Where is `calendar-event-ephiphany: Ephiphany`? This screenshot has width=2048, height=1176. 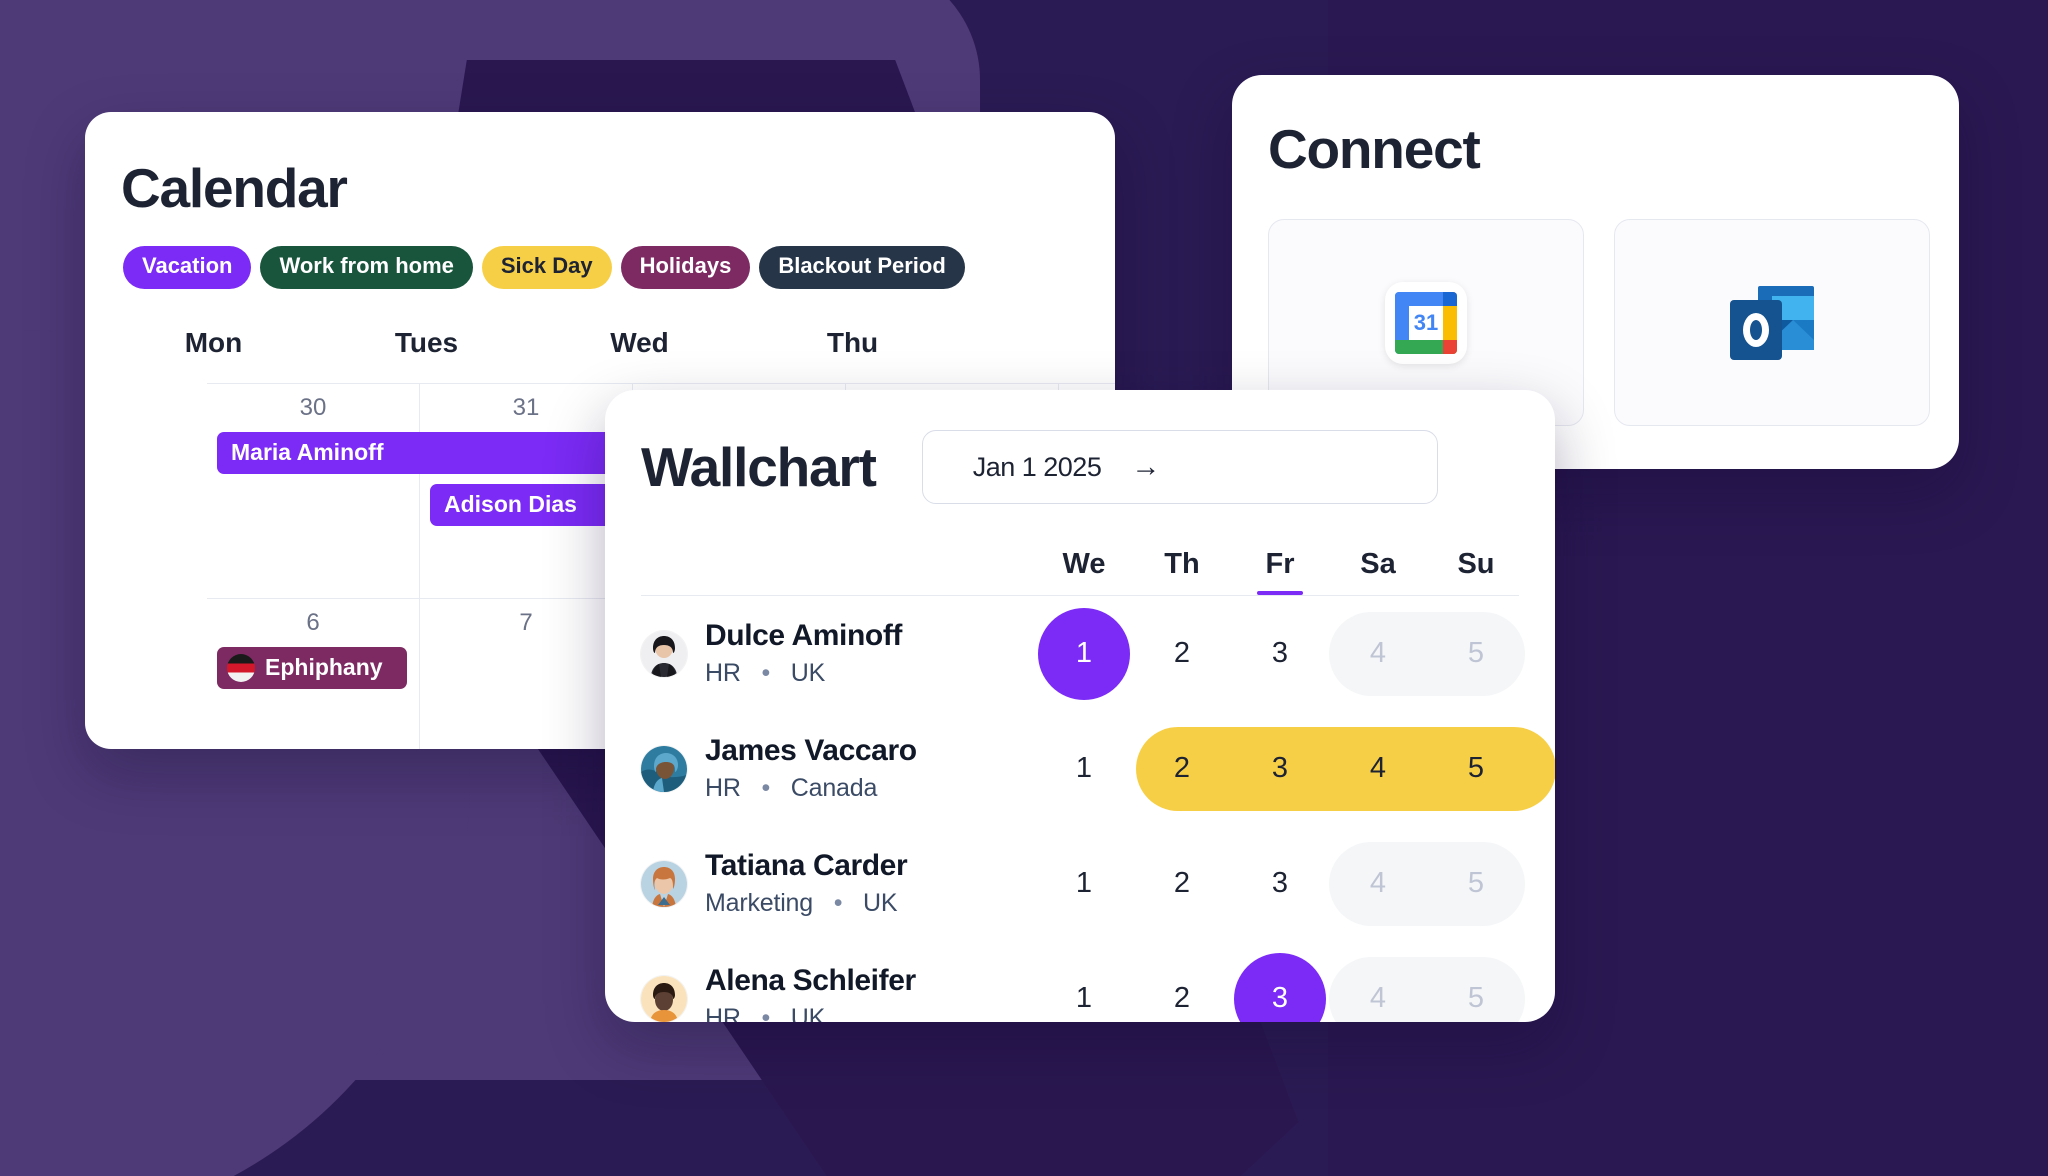 calendar-event-ephiphany: Ephiphany is located at coordinates (312, 667).